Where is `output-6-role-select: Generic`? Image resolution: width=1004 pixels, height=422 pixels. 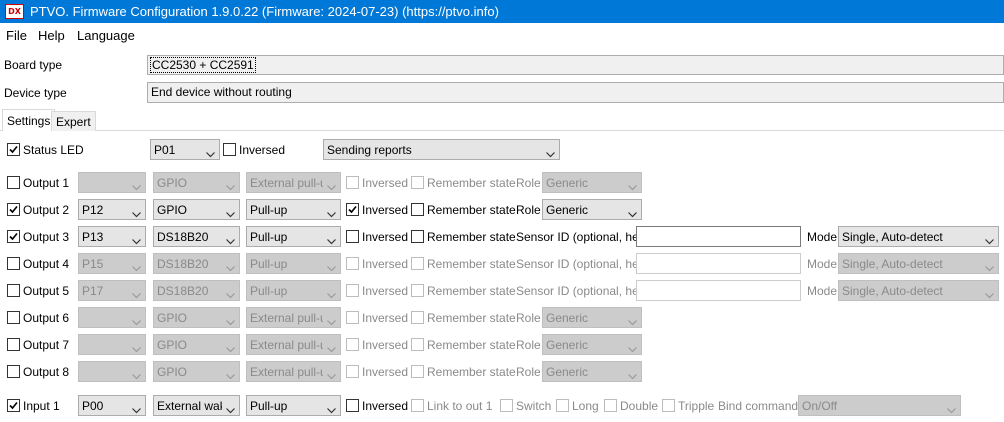 output-6-role-select: Generic is located at coordinates (592, 317).